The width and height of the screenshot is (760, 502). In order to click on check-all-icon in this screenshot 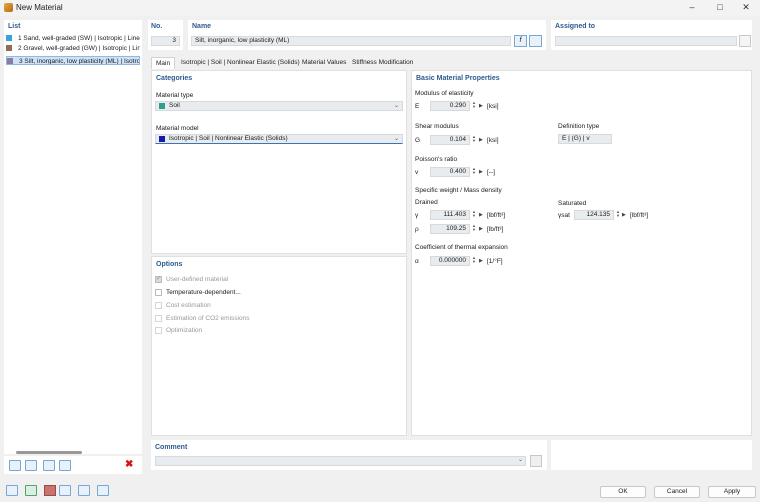, I will do `click(49, 465)`.